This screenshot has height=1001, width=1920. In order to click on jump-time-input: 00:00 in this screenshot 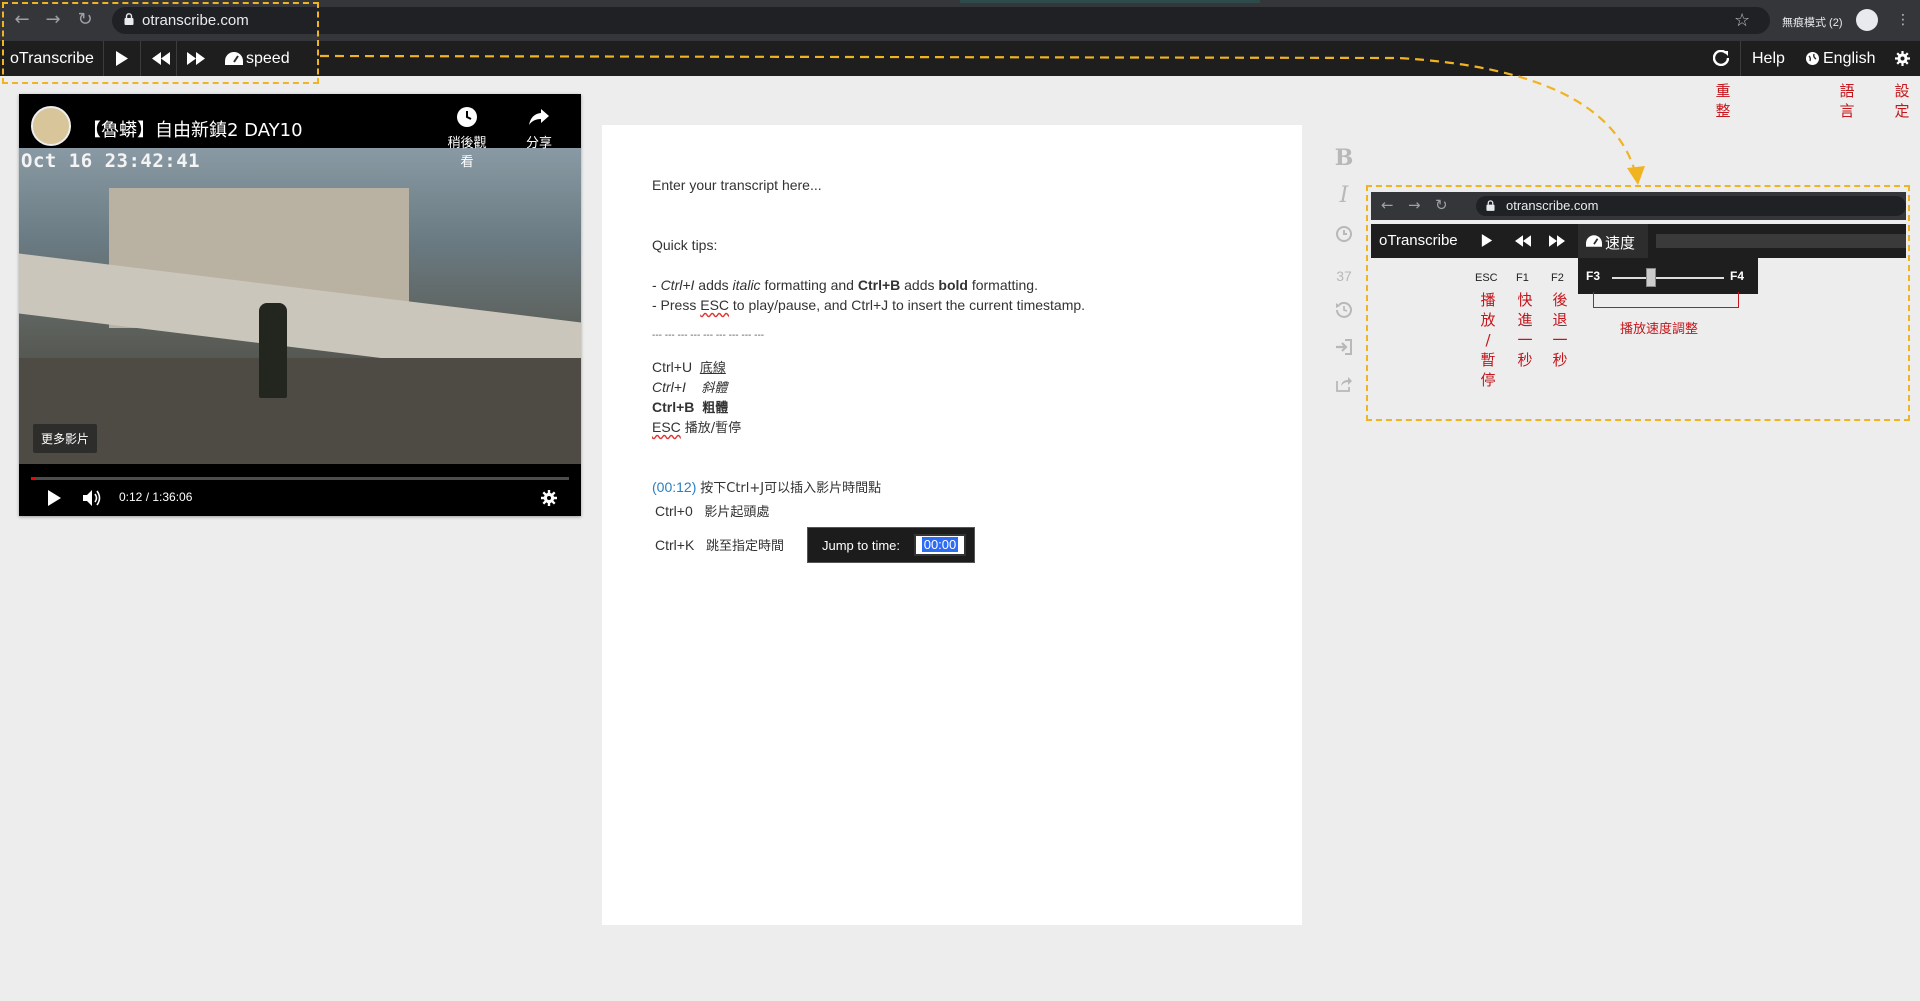, I will do `click(940, 545)`.